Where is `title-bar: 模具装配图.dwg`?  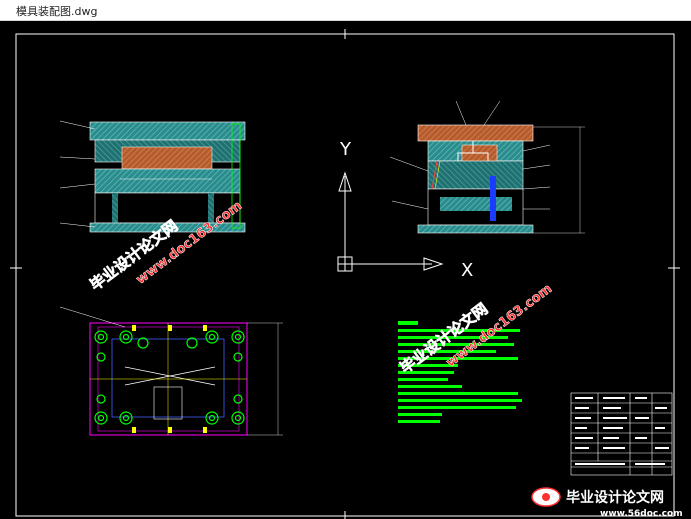 title-bar: 模具装配图.dwg is located at coordinates (345, 10).